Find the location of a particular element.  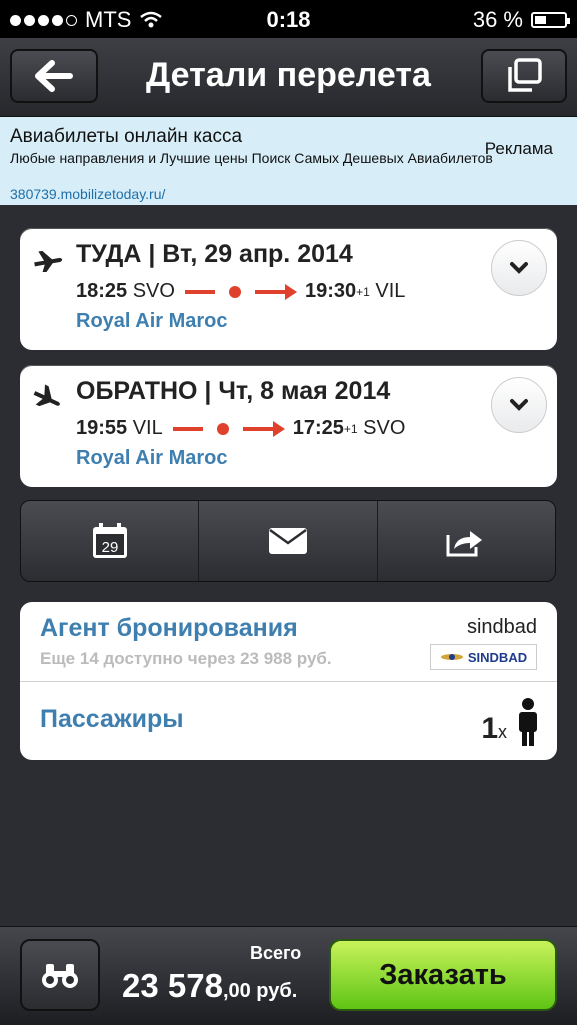

copy-button is located at coordinates (524, 76).